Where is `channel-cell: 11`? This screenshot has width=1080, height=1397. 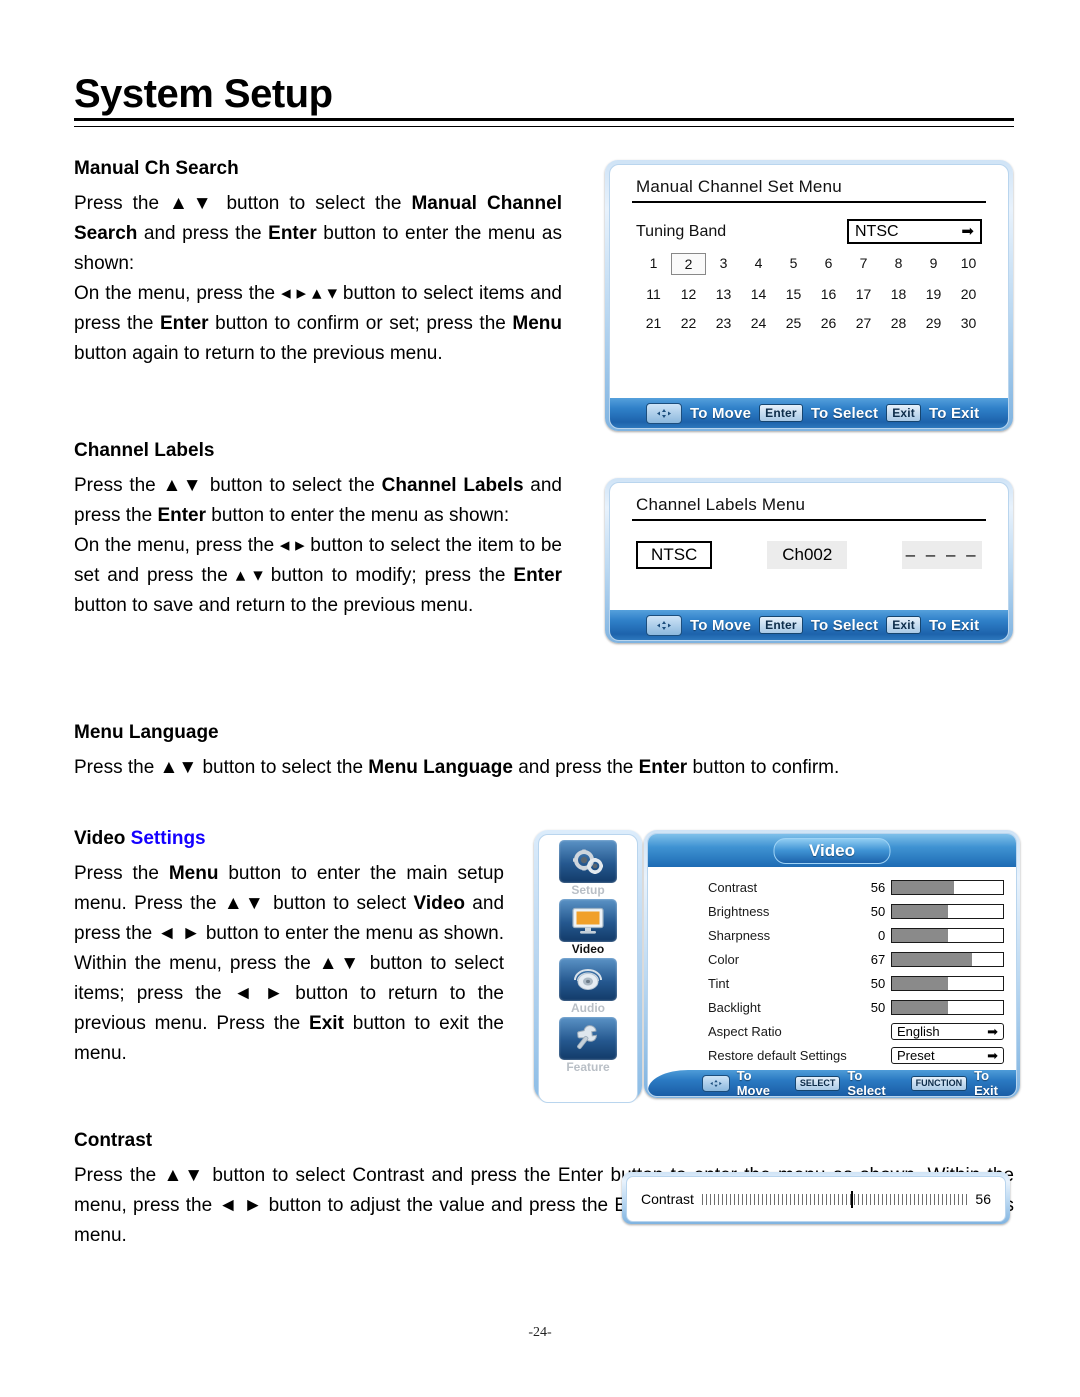 channel-cell: 11 is located at coordinates (653, 294).